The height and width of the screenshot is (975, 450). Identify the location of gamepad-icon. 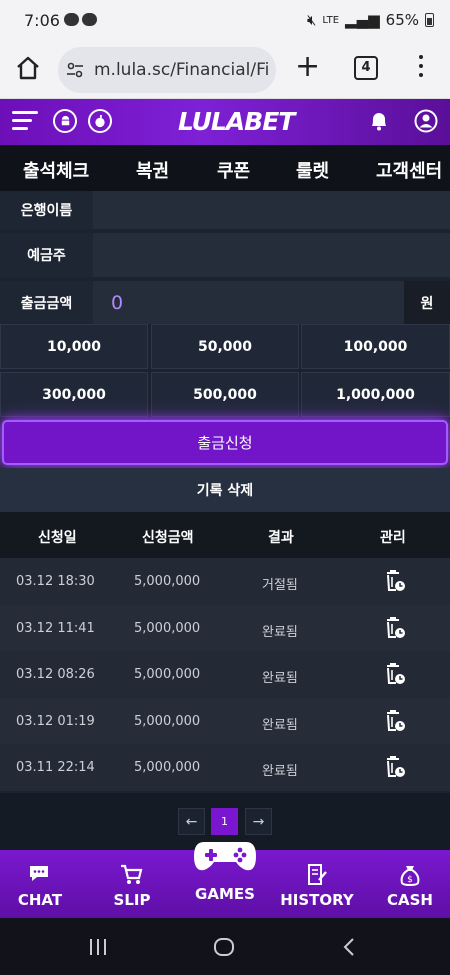
(225, 856).